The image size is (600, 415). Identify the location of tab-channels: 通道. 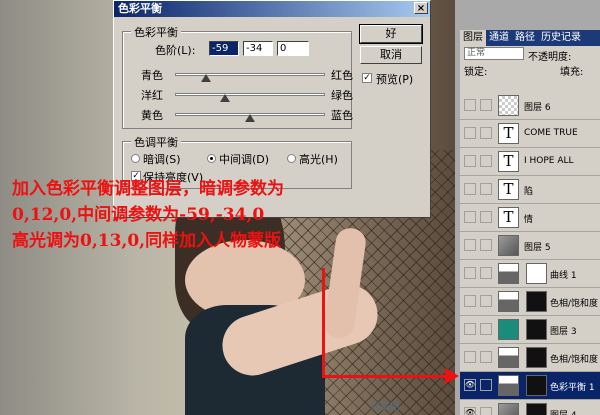
(499, 38).